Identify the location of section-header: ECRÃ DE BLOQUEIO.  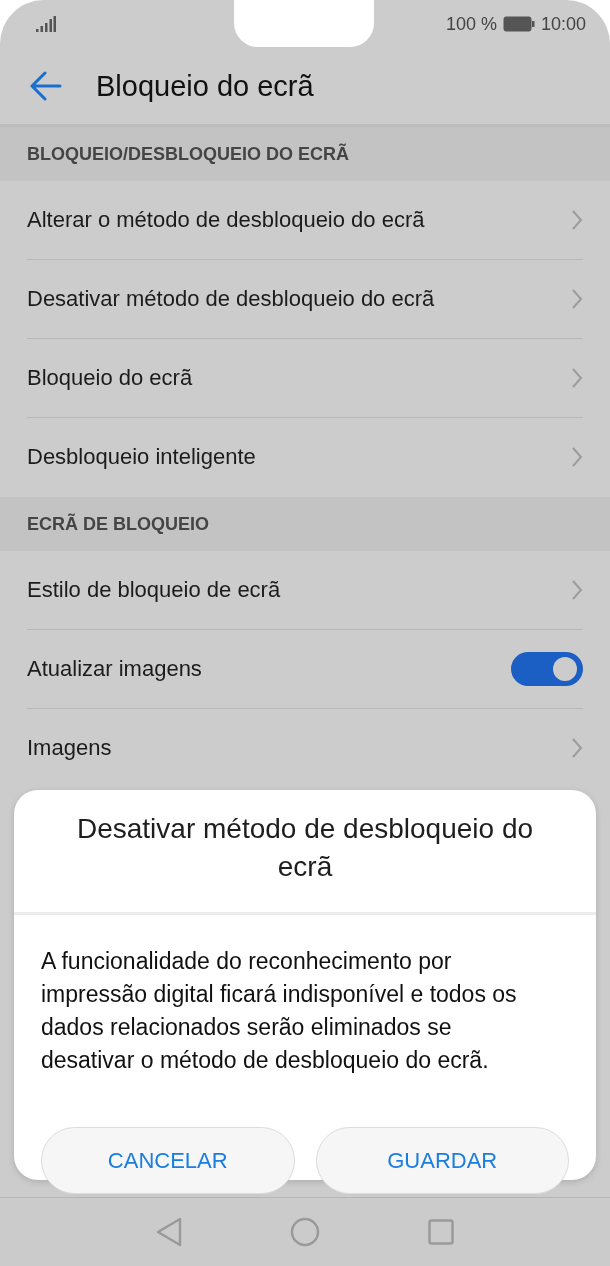
(305, 524).